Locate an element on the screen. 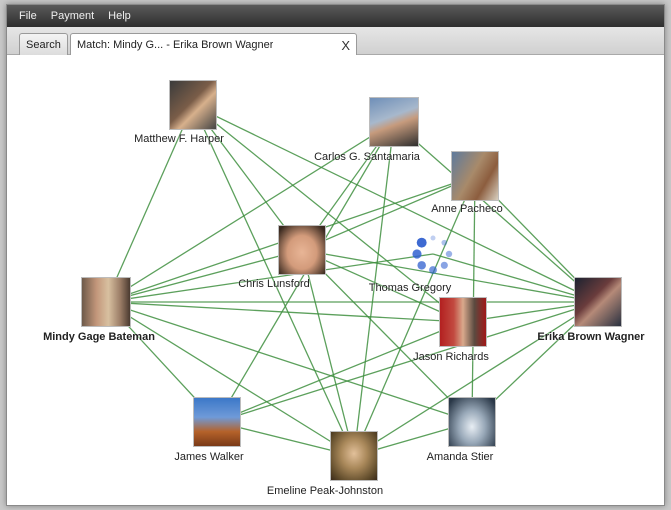 The width and height of the screenshot is (671, 510). node-label-thomas: Thomas Gregory is located at coordinates (410, 288).